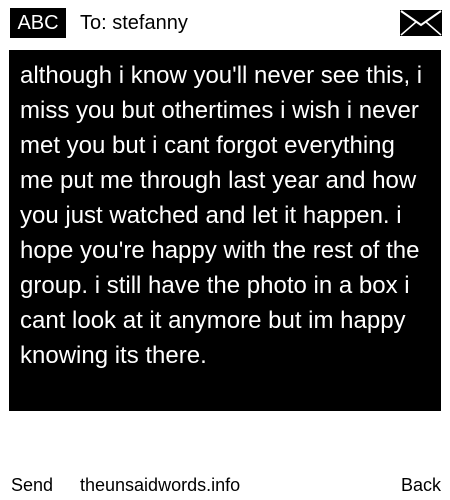  What do you see at coordinates (225, 23) in the screenshot?
I see `header: ABC To: stefanny` at bounding box center [225, 23].